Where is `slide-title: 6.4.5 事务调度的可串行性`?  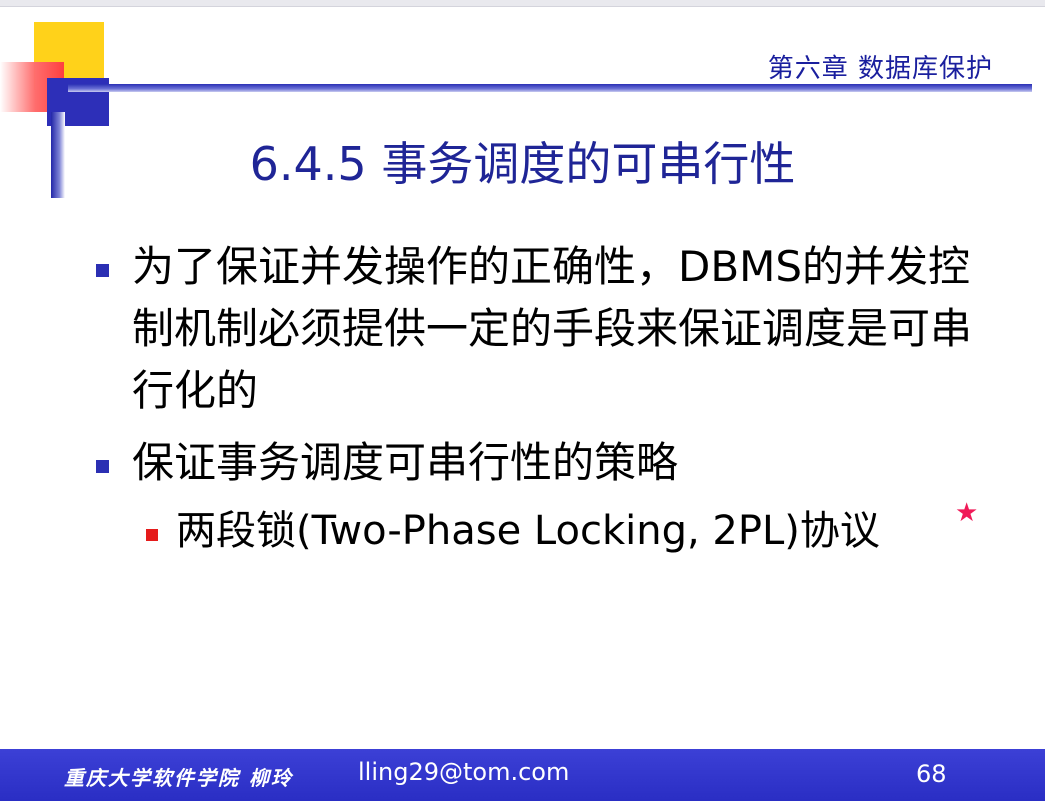 slide-title: 6.4.5 事务调度的可串行性 is located at coordinates (522, 164).